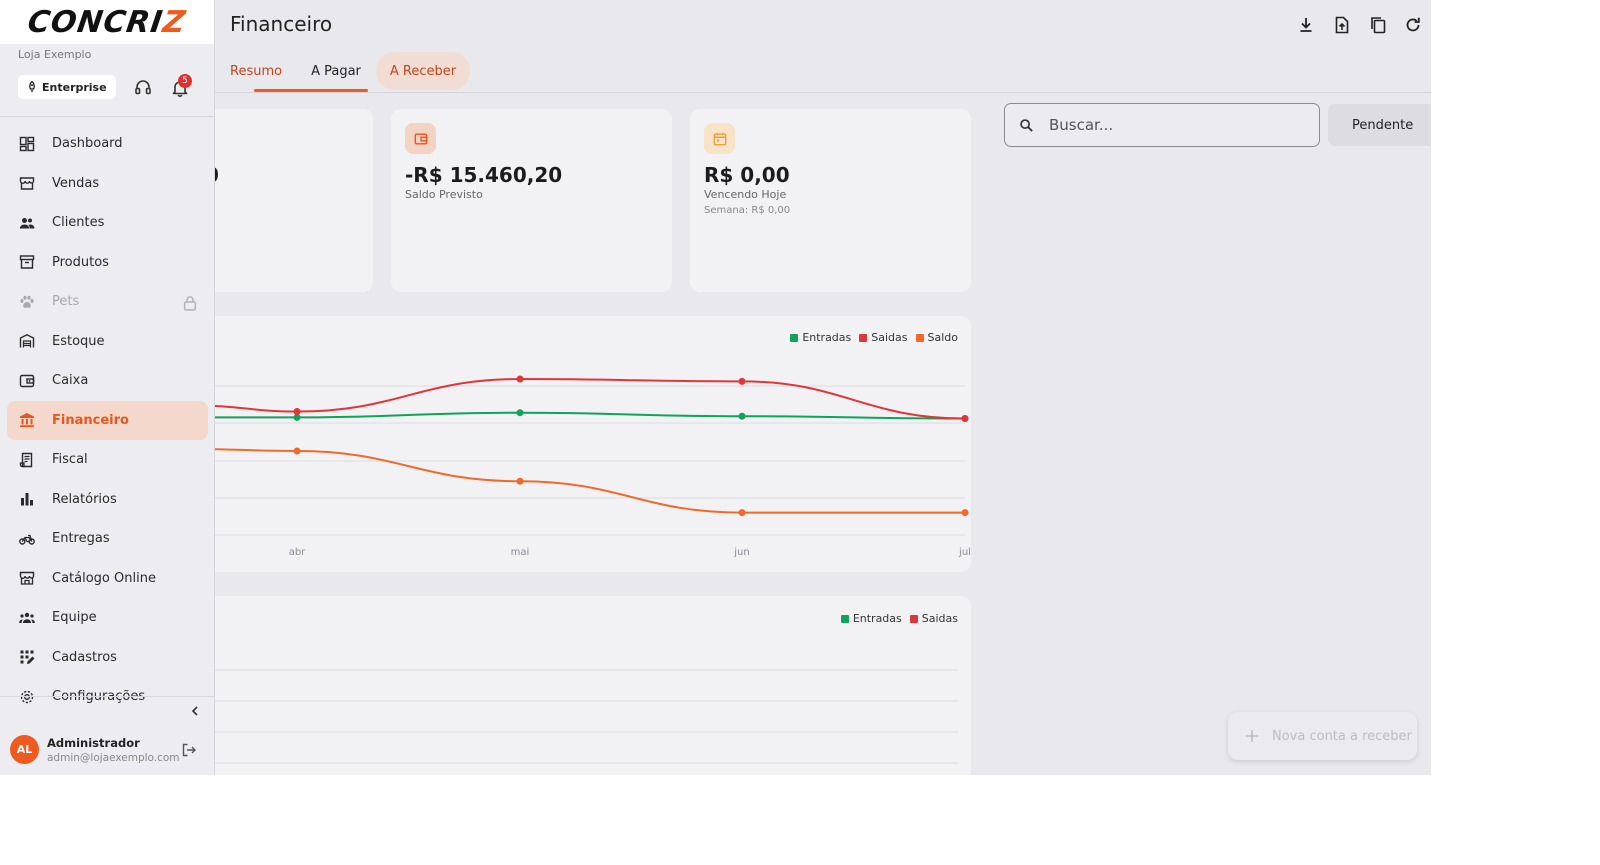 This screenshot has width=1600, height=865. I want to click on motorcycle-icon, so click(27, 539).